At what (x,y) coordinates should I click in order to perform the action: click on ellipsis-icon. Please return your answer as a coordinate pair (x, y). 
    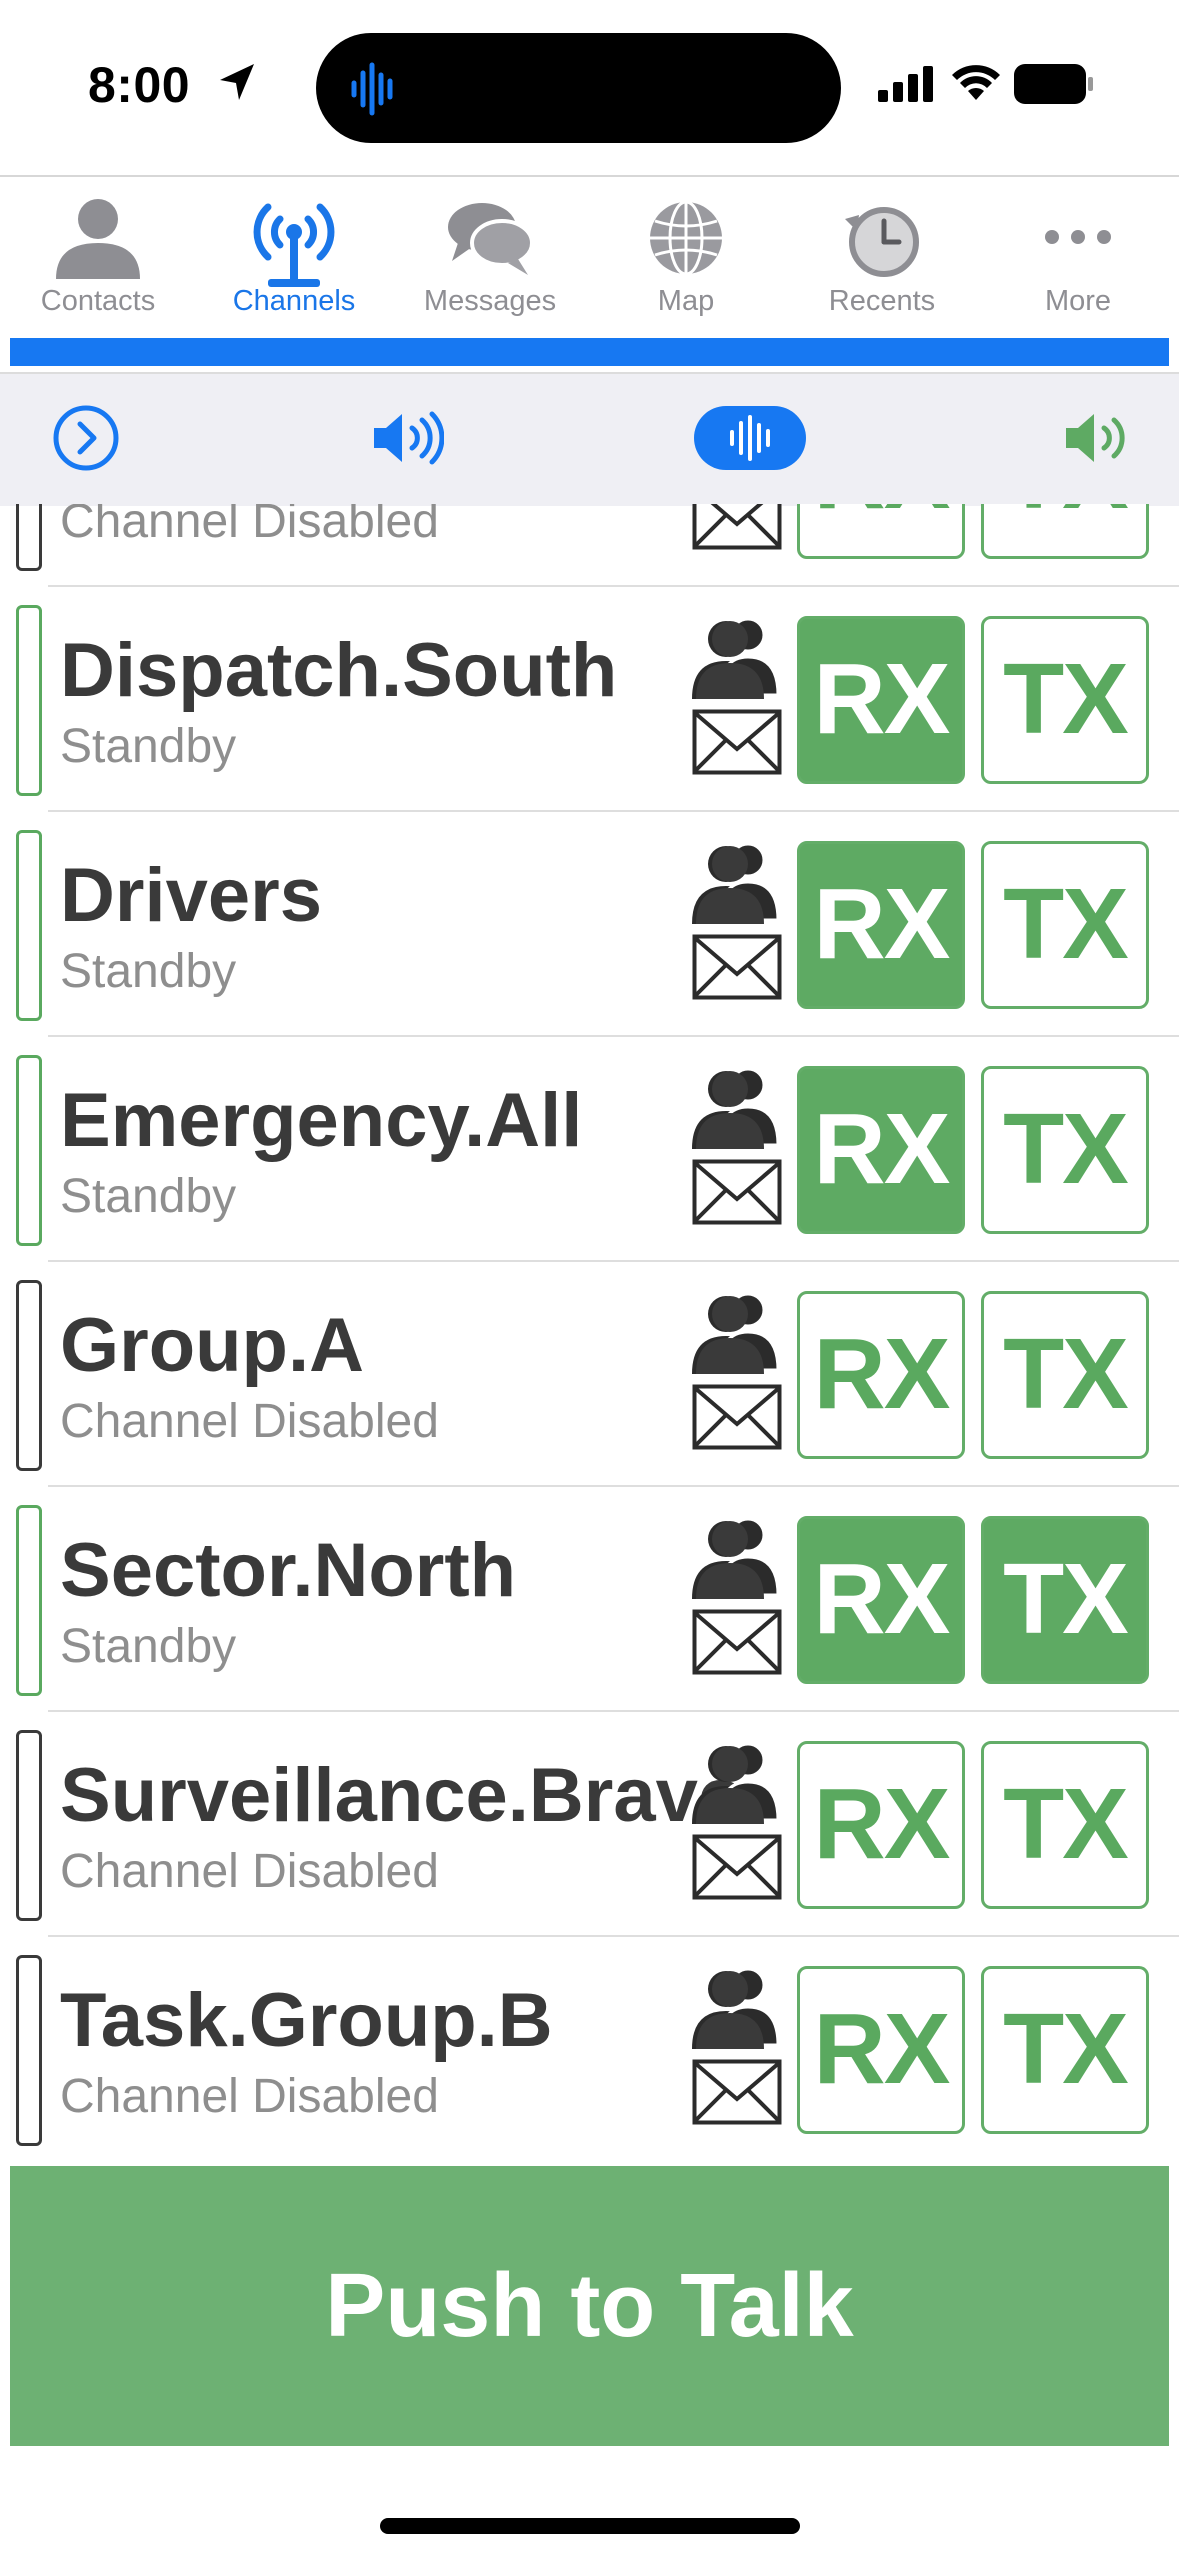
    Looking at the image, I should click on (1078, 237).